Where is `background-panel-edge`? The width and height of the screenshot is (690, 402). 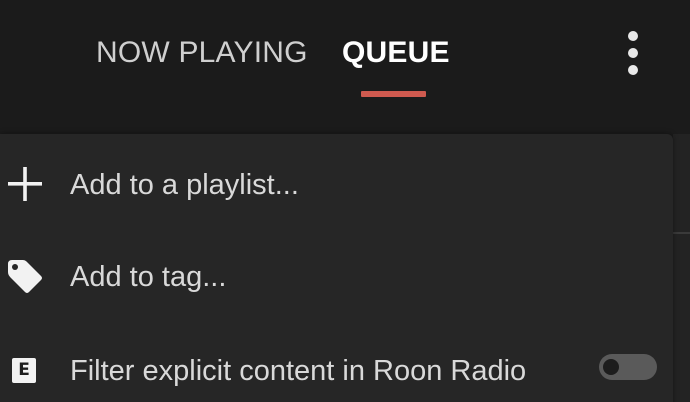
background-panel-edge is located at coordinates (681, 268).